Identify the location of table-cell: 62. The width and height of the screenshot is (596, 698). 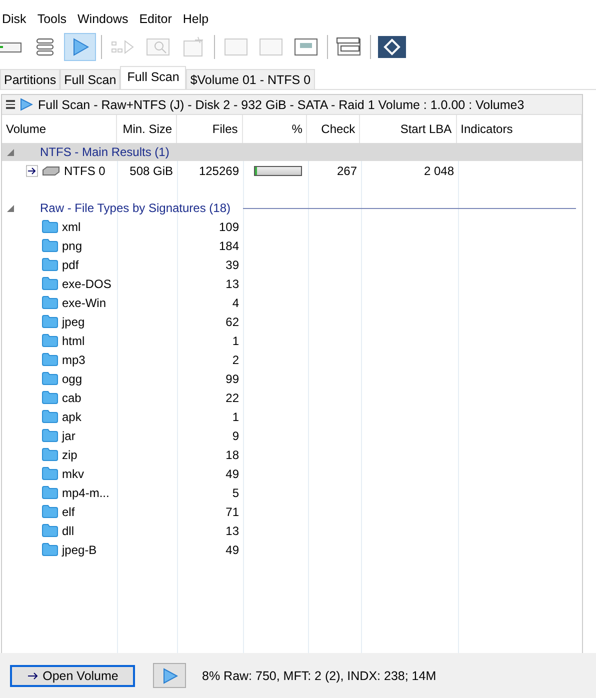
(232, 321).